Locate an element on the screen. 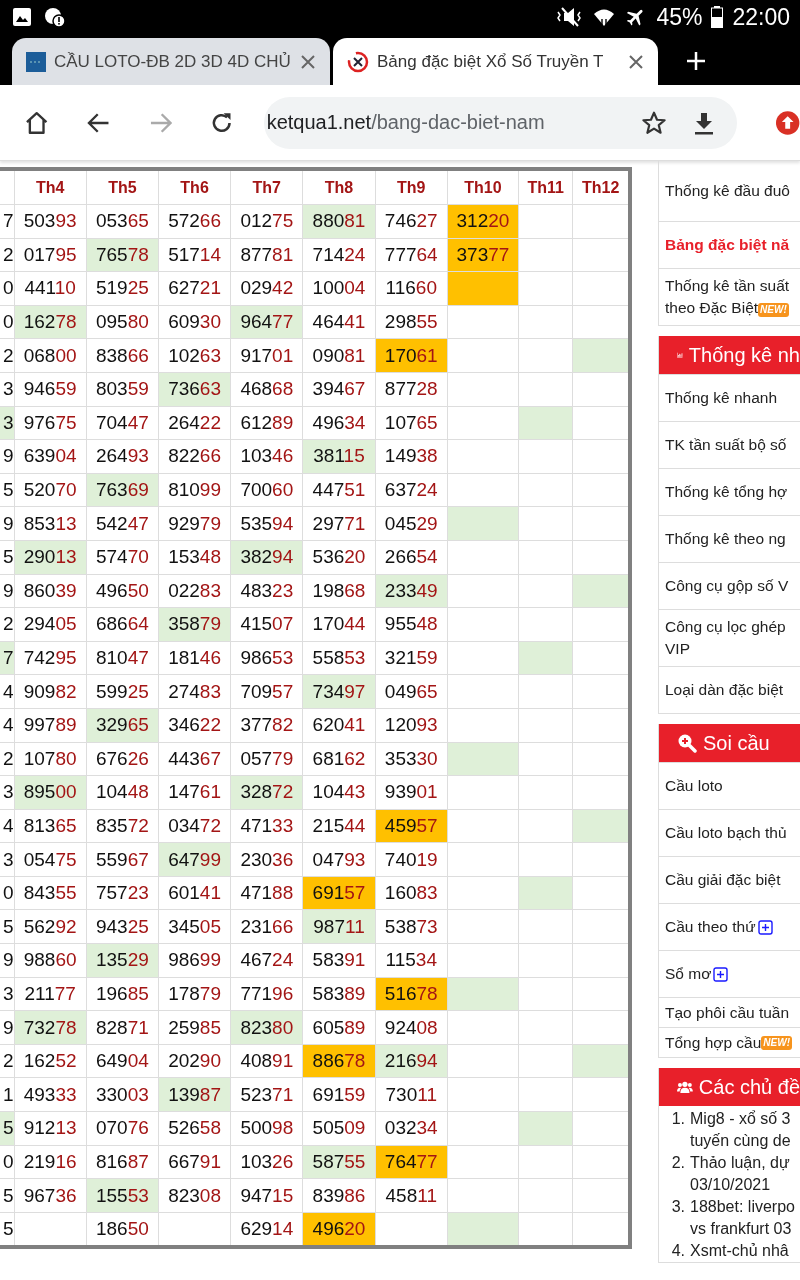  sidebar-link: Thống kê tần suất theo Đặc BiệtNEW! is located at coordinates (729, 296).